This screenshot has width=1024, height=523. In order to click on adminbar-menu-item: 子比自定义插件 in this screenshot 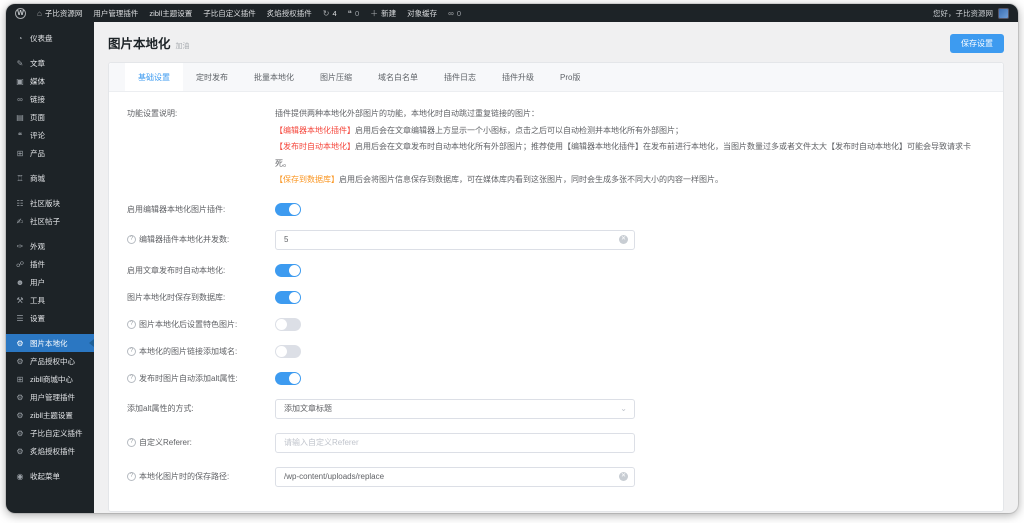, I will do `click(229, 13)`.